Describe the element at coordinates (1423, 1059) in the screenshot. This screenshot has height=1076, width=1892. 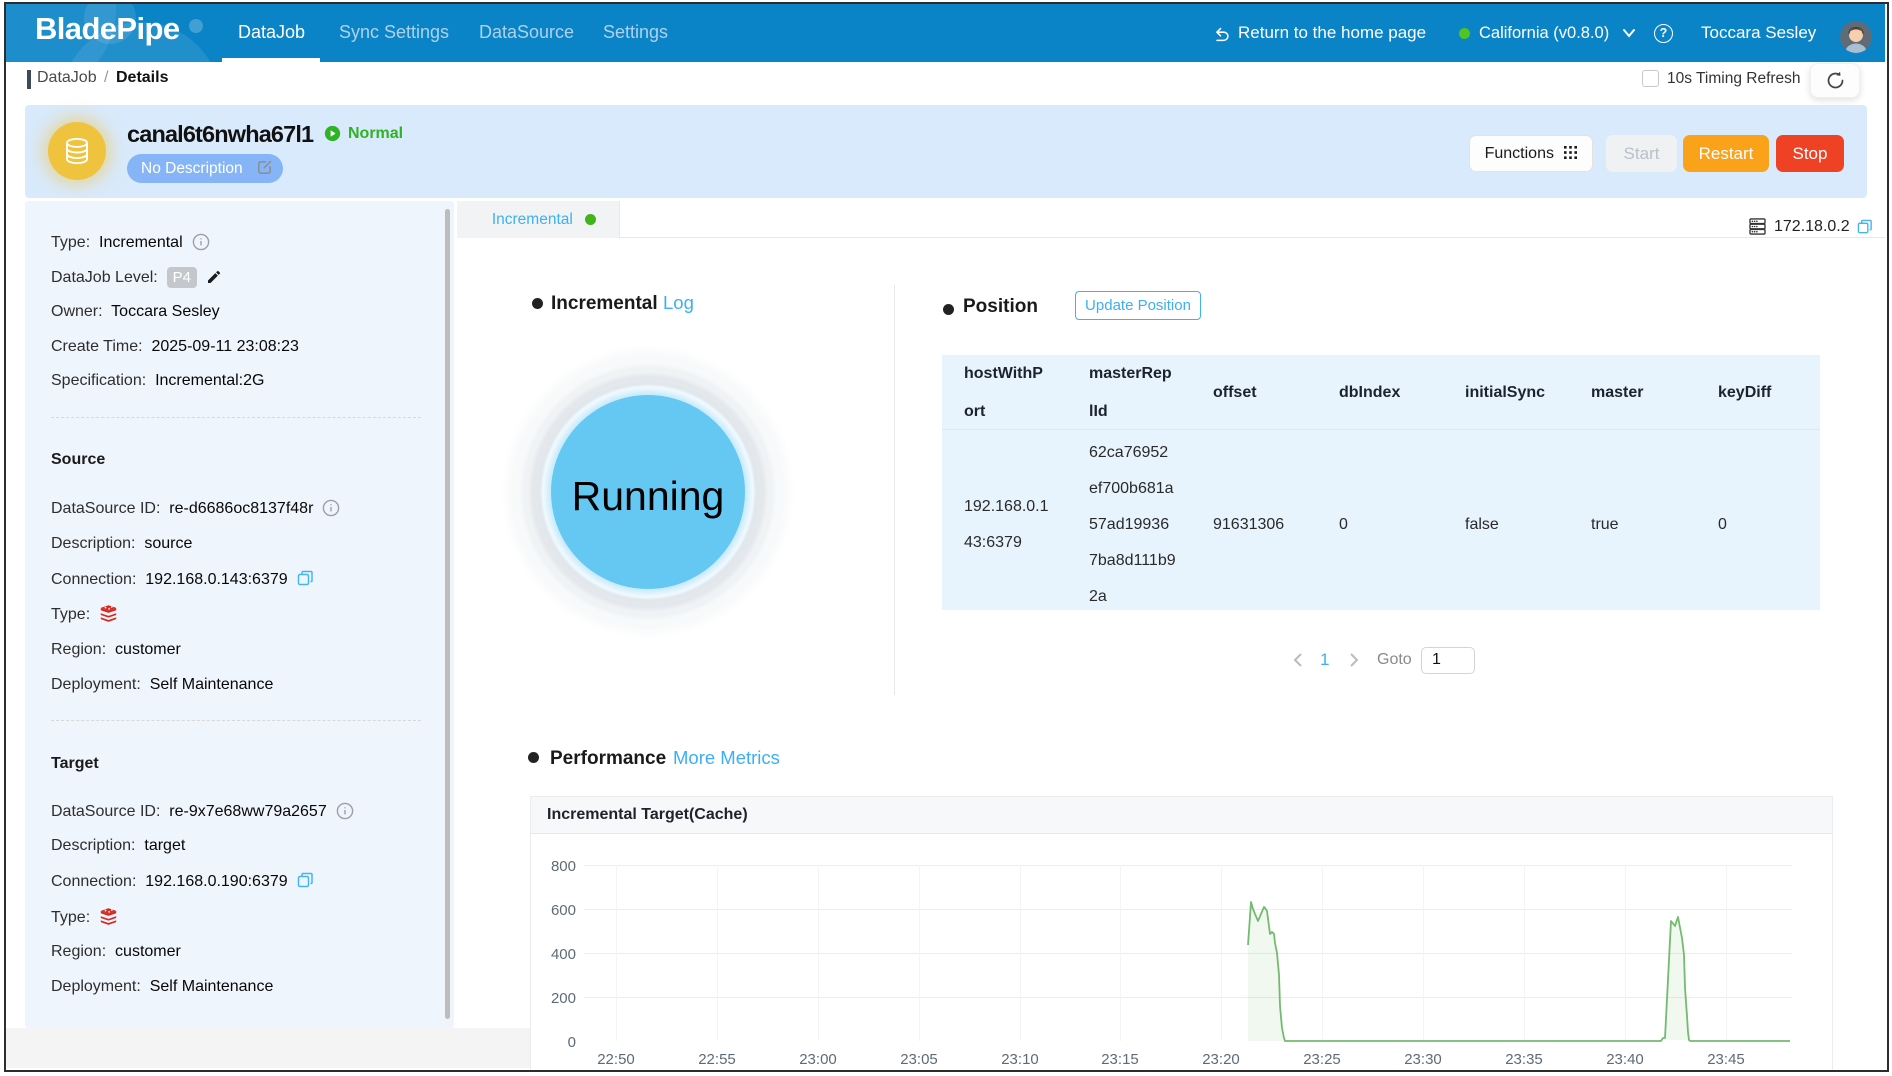
I see `svg-text: 23:30` at that location.